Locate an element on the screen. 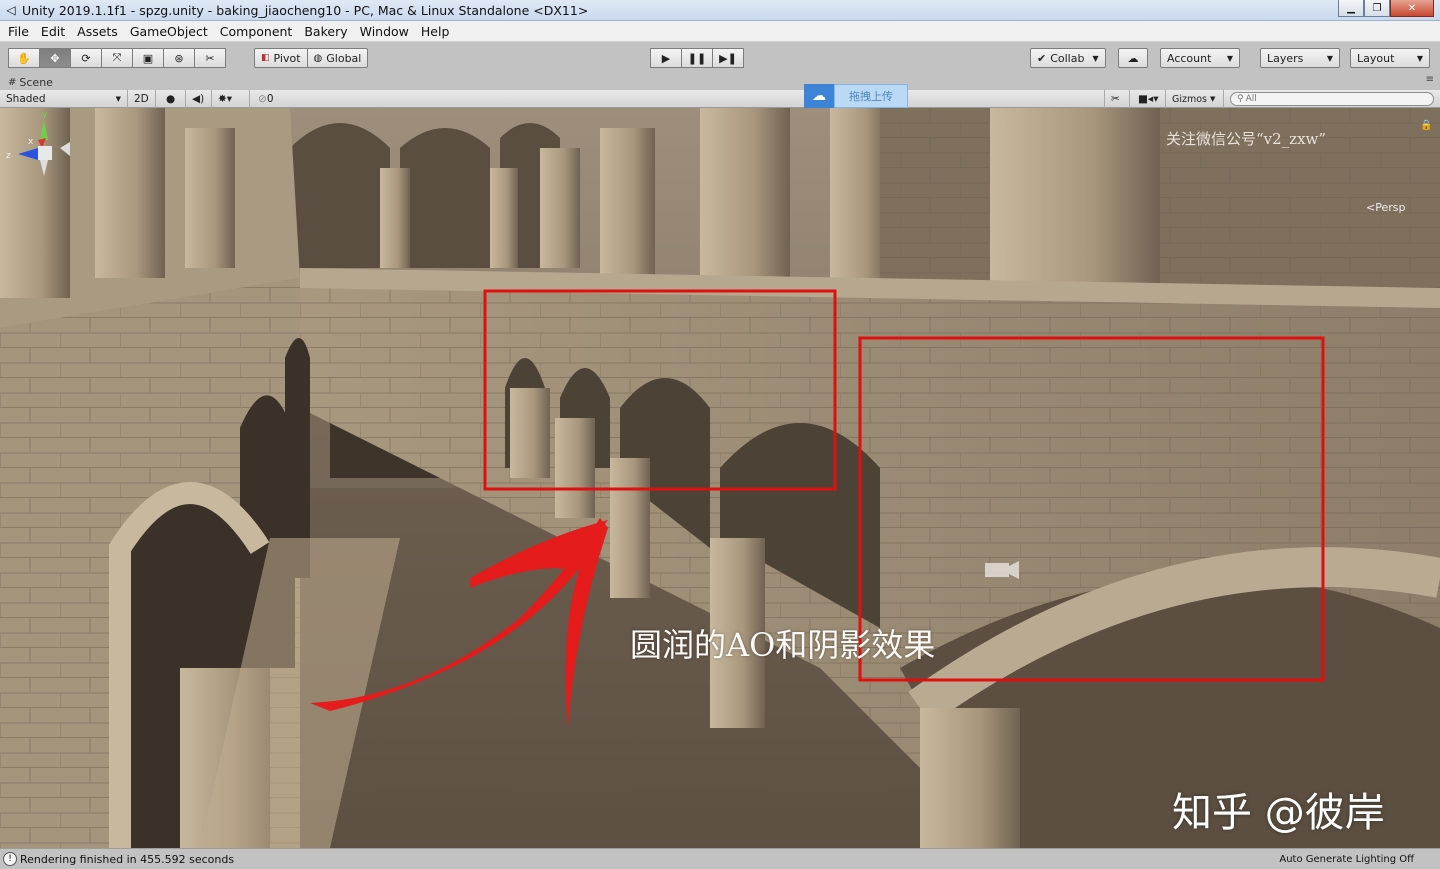 This screenshot has height=869, width=1440. hand-tool-button: ✋ is located at coordinates (24, 58).